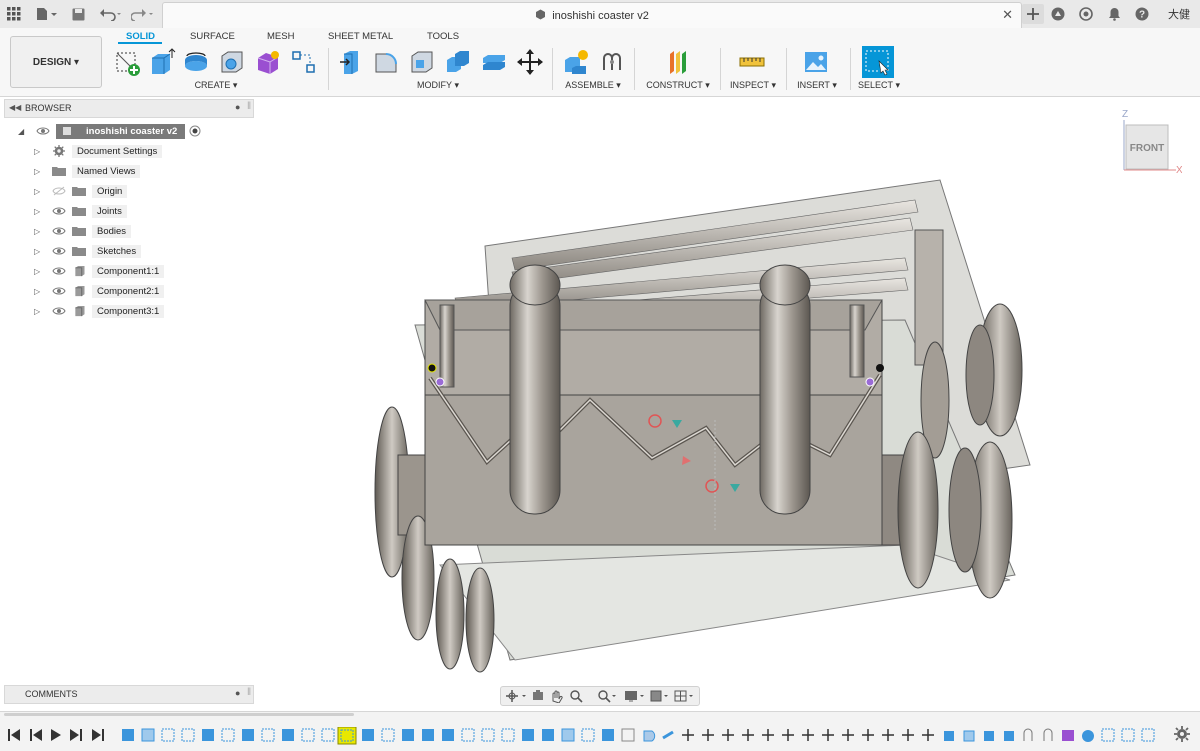 This screenshot has height=751, width=1200. Describe the element at coordinates (817, 85) in the screenshot. I see `insert-menu: INSERT ▾` at that location.